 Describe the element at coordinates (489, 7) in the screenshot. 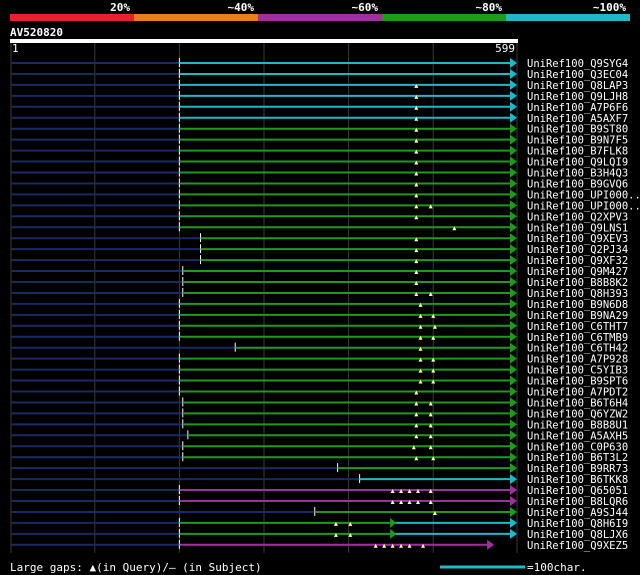

I see `legend-label: ~80%` at that location.